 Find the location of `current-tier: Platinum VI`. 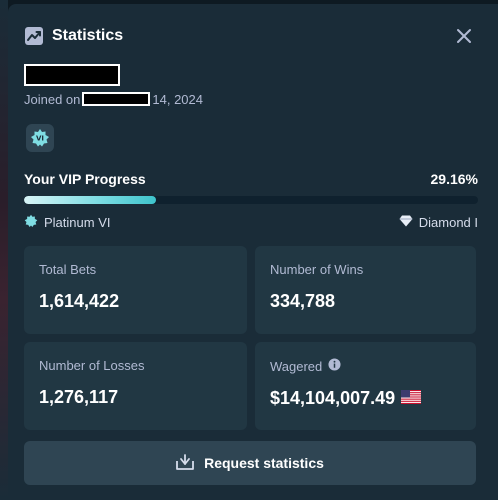

current-tier: Platinum VI is located at coordinates (67, 222).